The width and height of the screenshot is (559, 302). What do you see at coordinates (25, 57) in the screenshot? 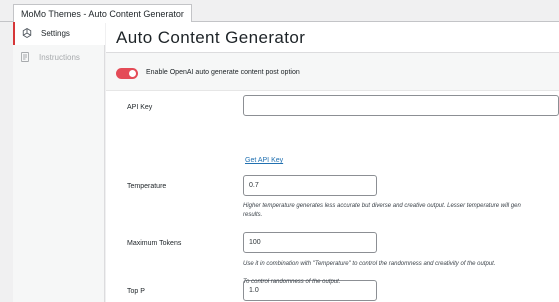
I see `document-icon` at bounding box center [25, 57].